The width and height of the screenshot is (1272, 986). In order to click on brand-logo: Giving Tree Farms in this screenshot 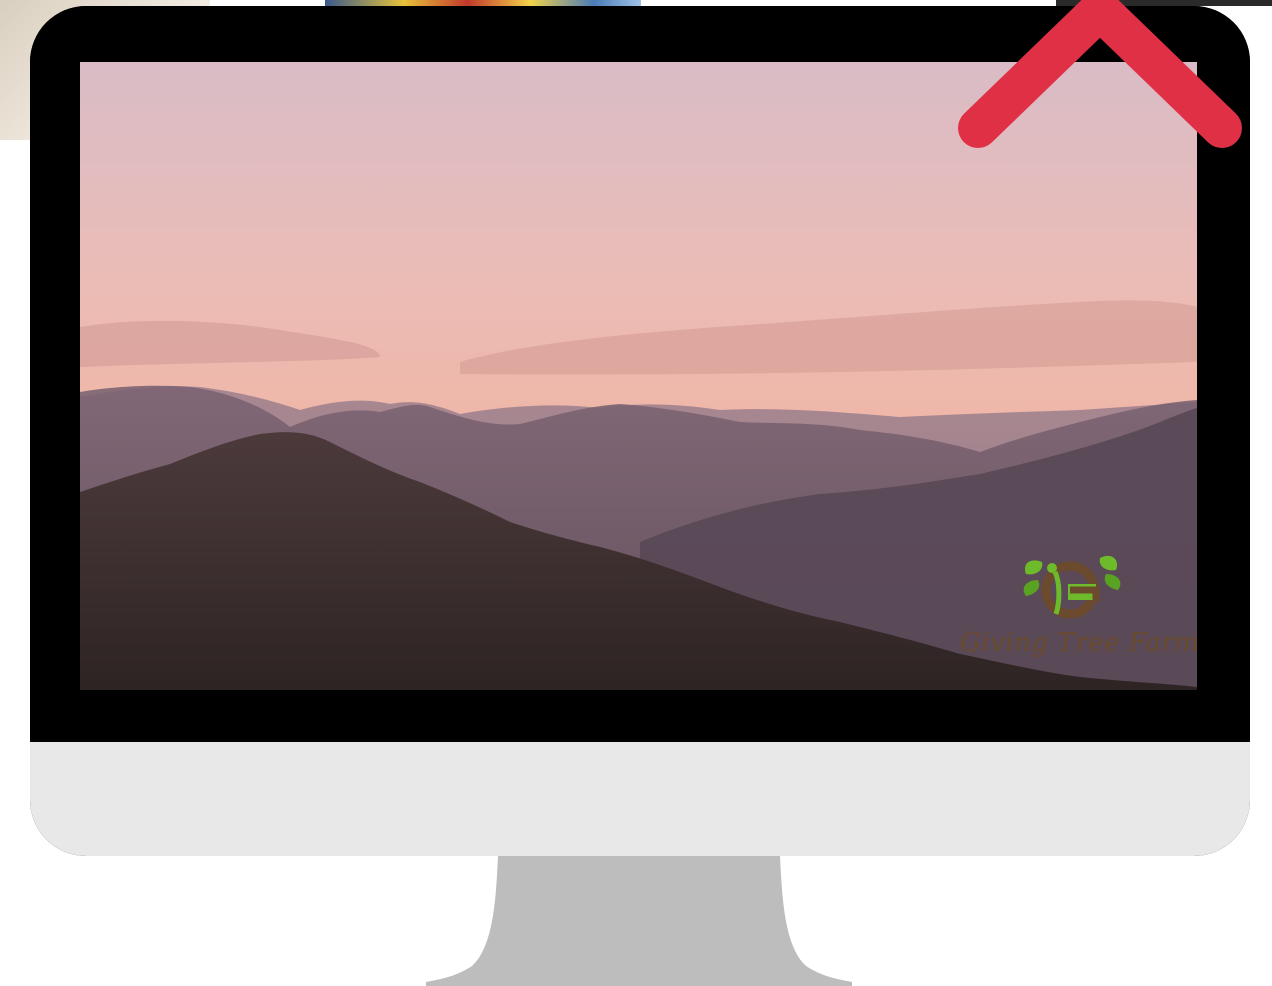, I will do `click(1078, 607)`.